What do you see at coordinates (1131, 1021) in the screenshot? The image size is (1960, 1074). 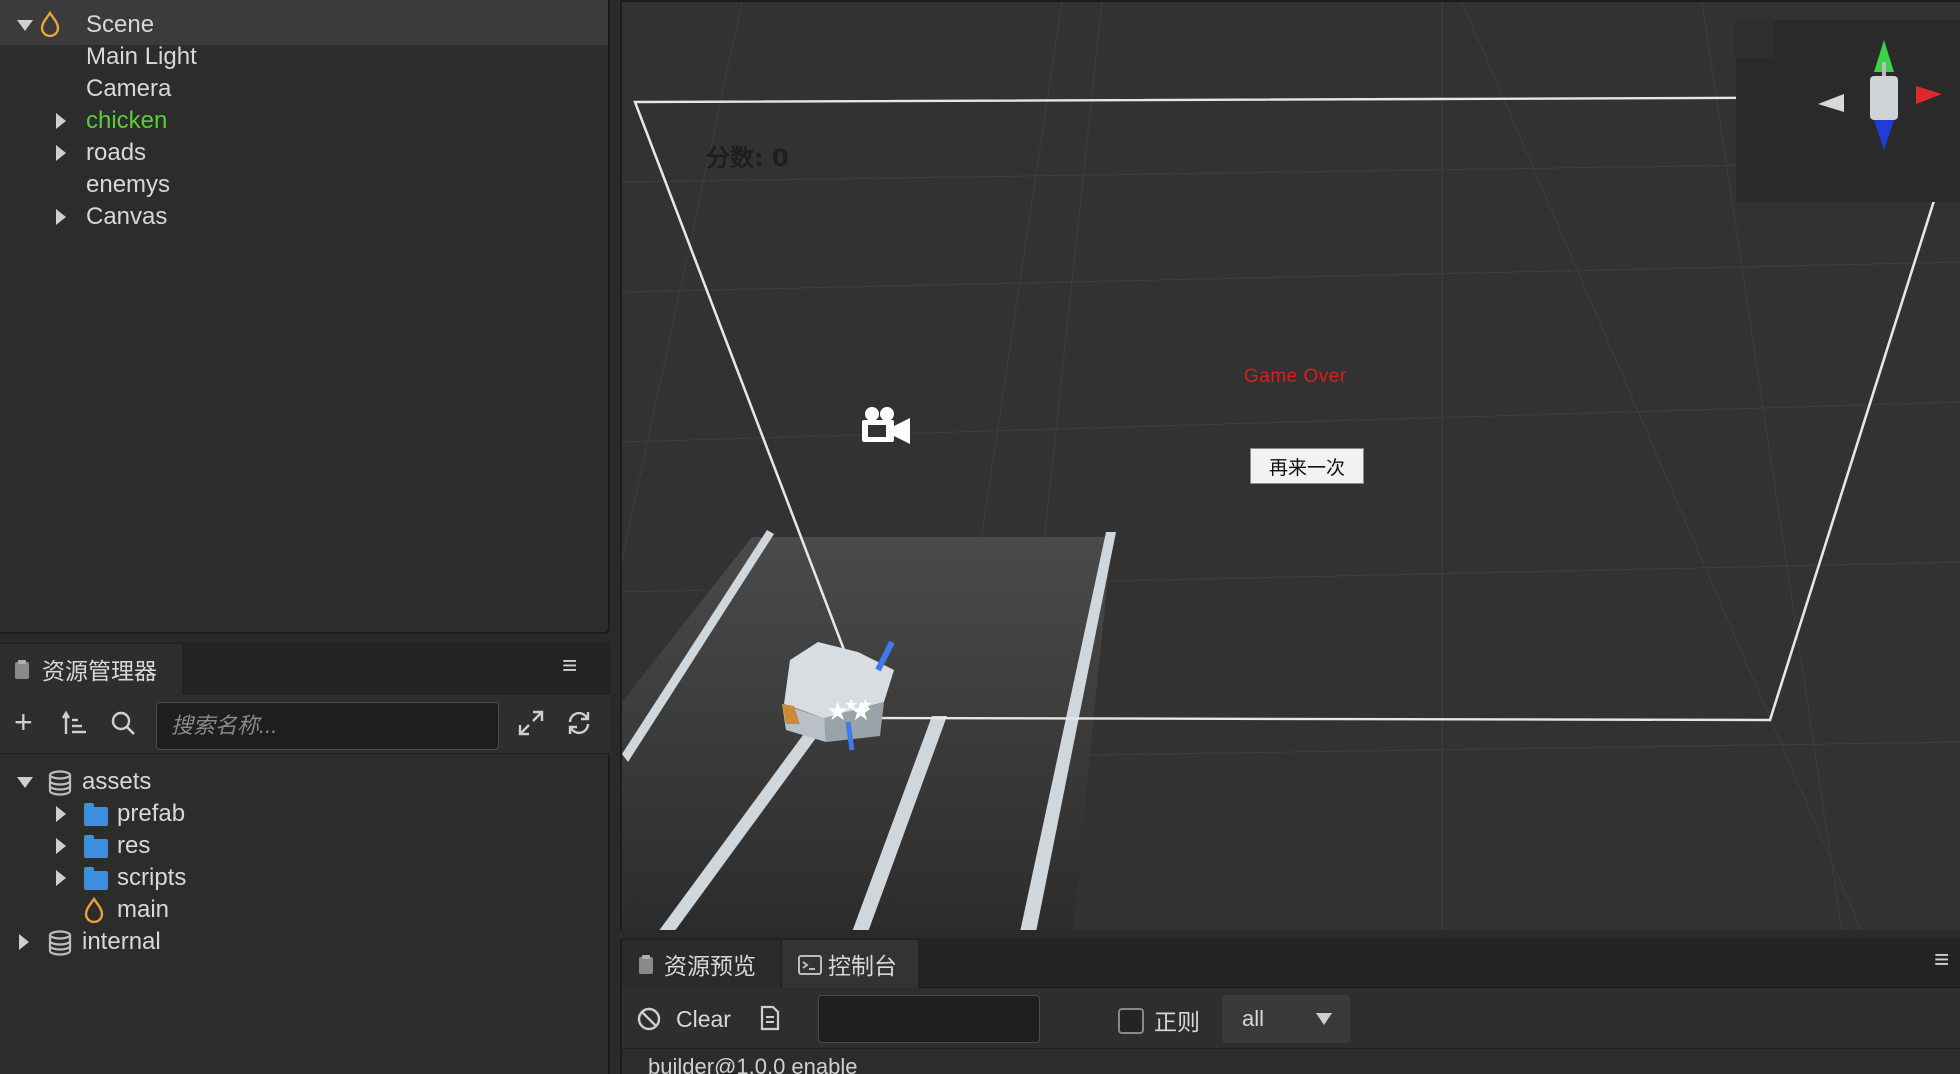 I see `regex-checkbox` at bounding box center [1131, 1021].